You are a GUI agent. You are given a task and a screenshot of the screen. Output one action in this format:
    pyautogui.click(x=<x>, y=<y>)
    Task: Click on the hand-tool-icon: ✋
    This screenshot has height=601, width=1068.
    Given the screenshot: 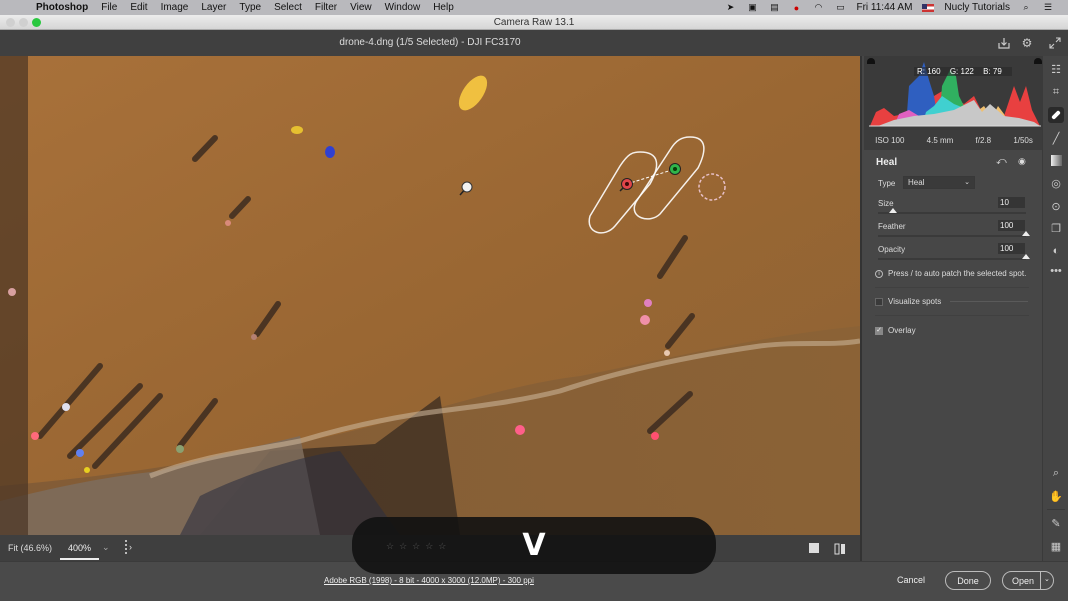 What is the action you would take?
    pyautogui.click(x=1056, y=496)
    